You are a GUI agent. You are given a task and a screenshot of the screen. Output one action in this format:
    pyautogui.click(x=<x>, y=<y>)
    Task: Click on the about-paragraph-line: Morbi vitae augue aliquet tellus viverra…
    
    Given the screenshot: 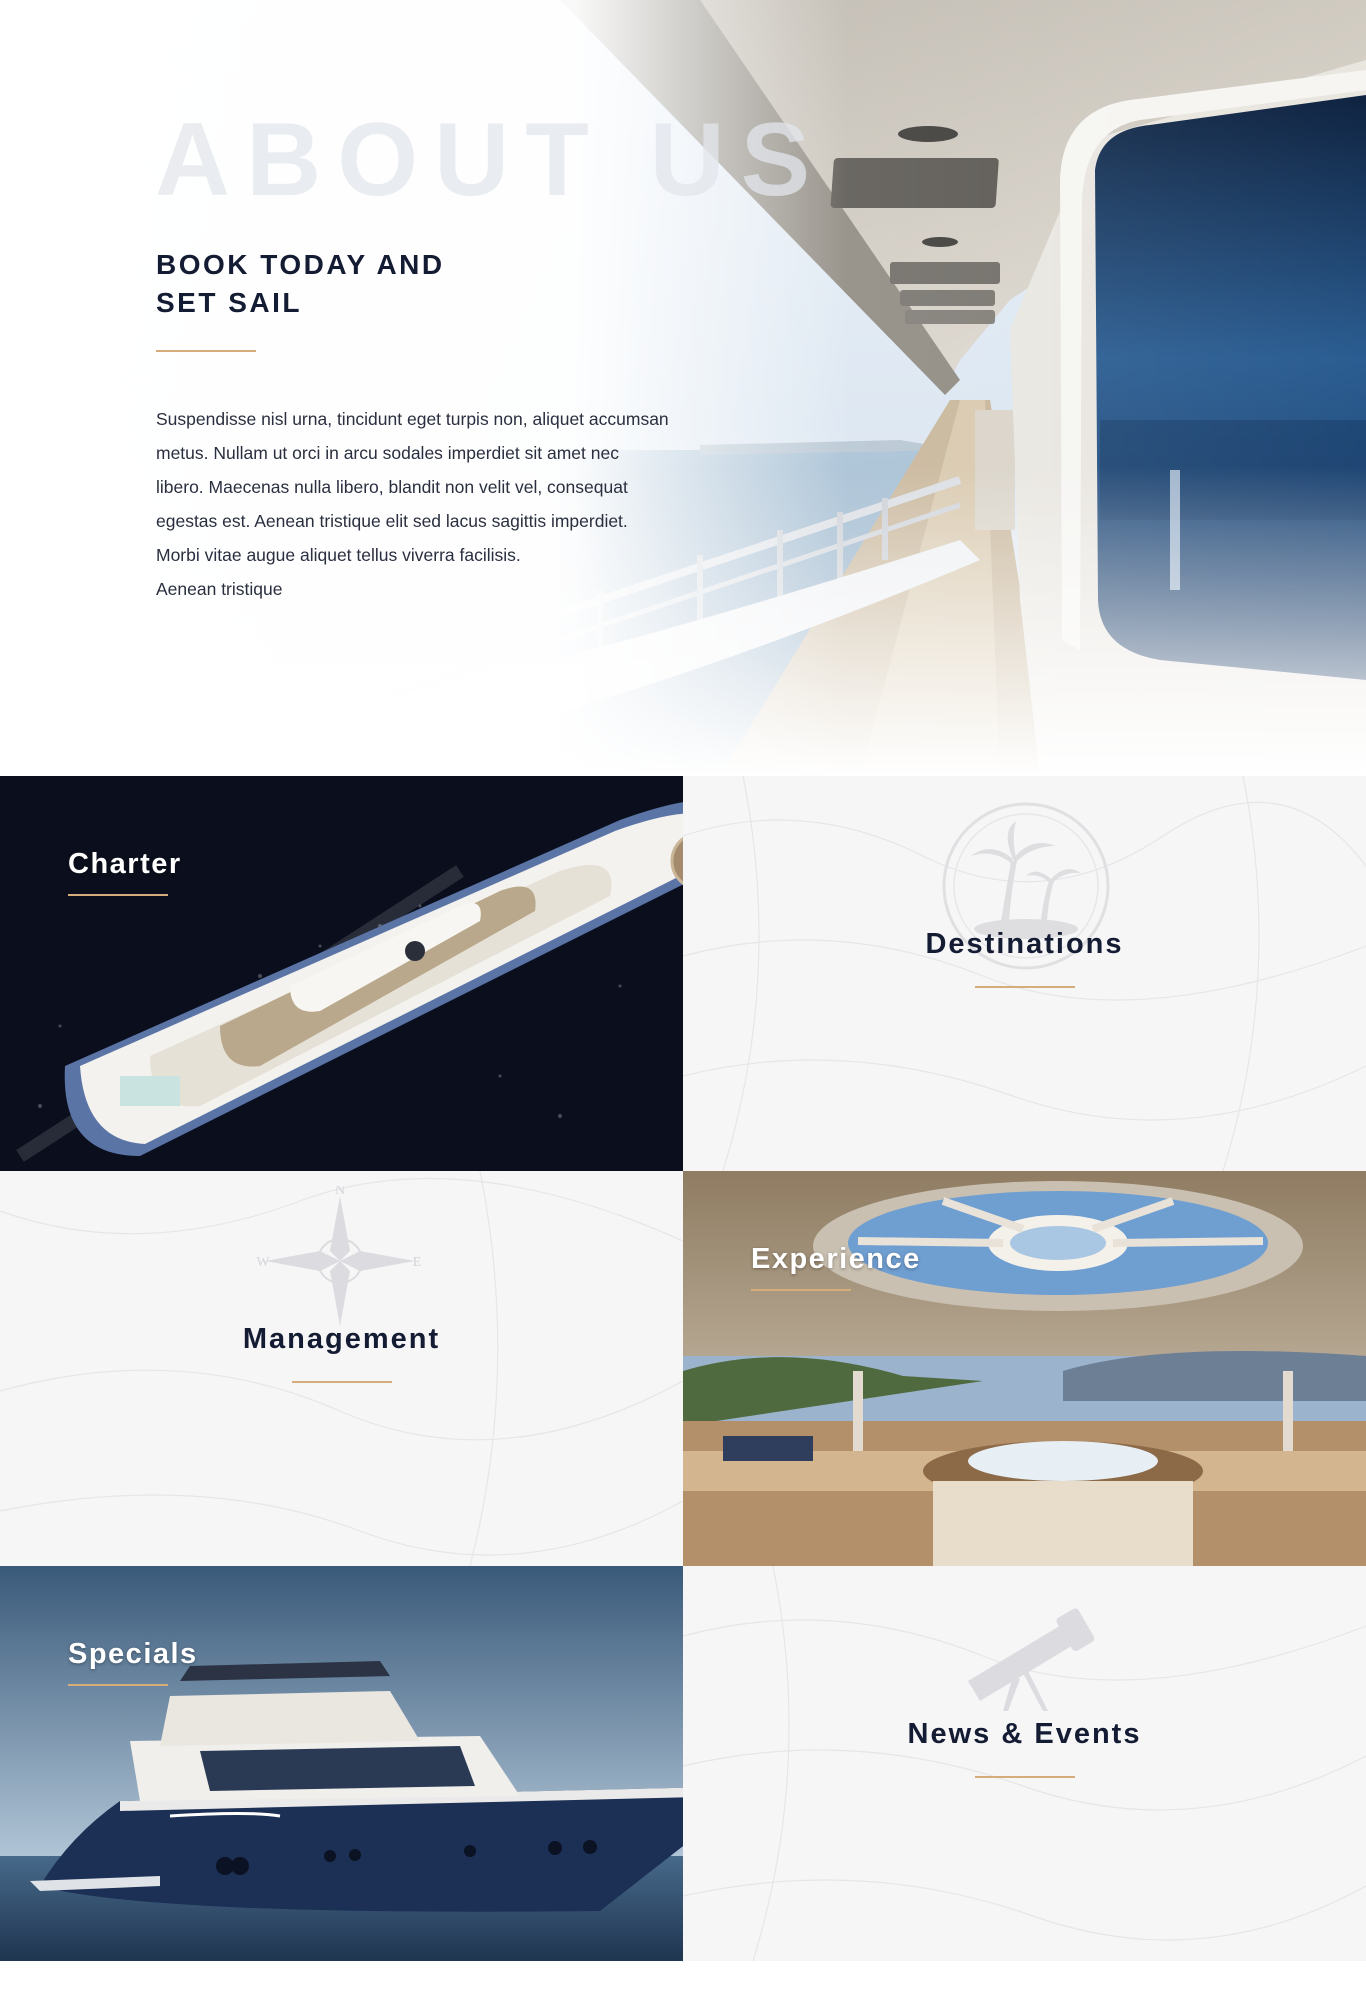 What is the action you would take?
    pyautogui.click(x=338, y=555)
    